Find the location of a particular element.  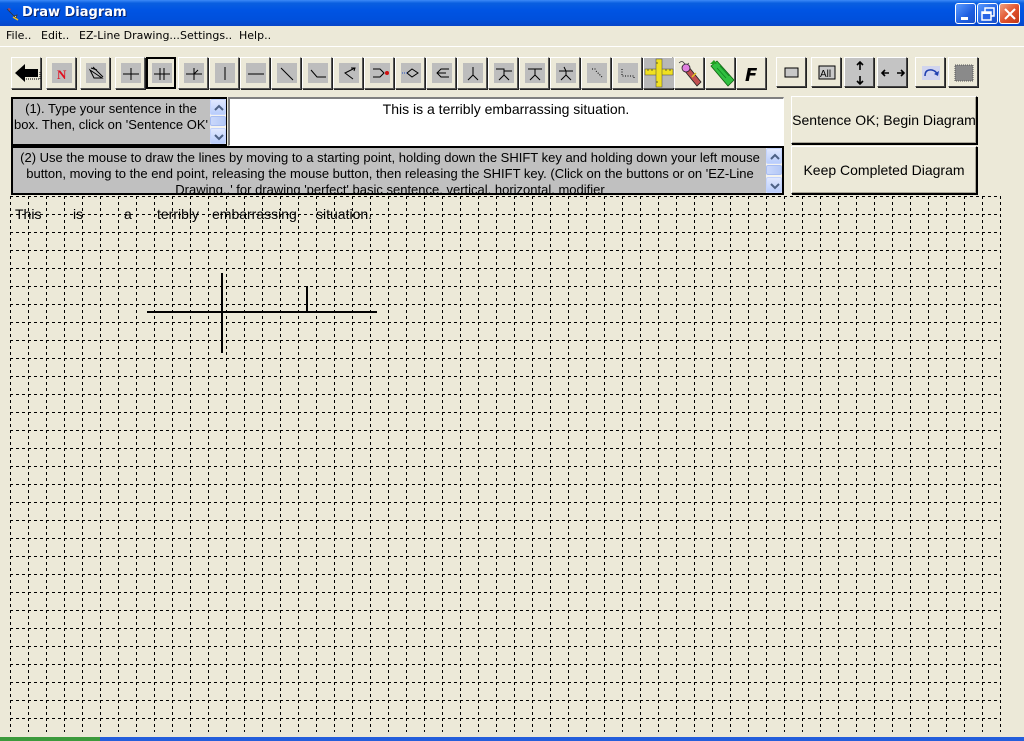

diamond-join-button is located at coordinates (410, 73).